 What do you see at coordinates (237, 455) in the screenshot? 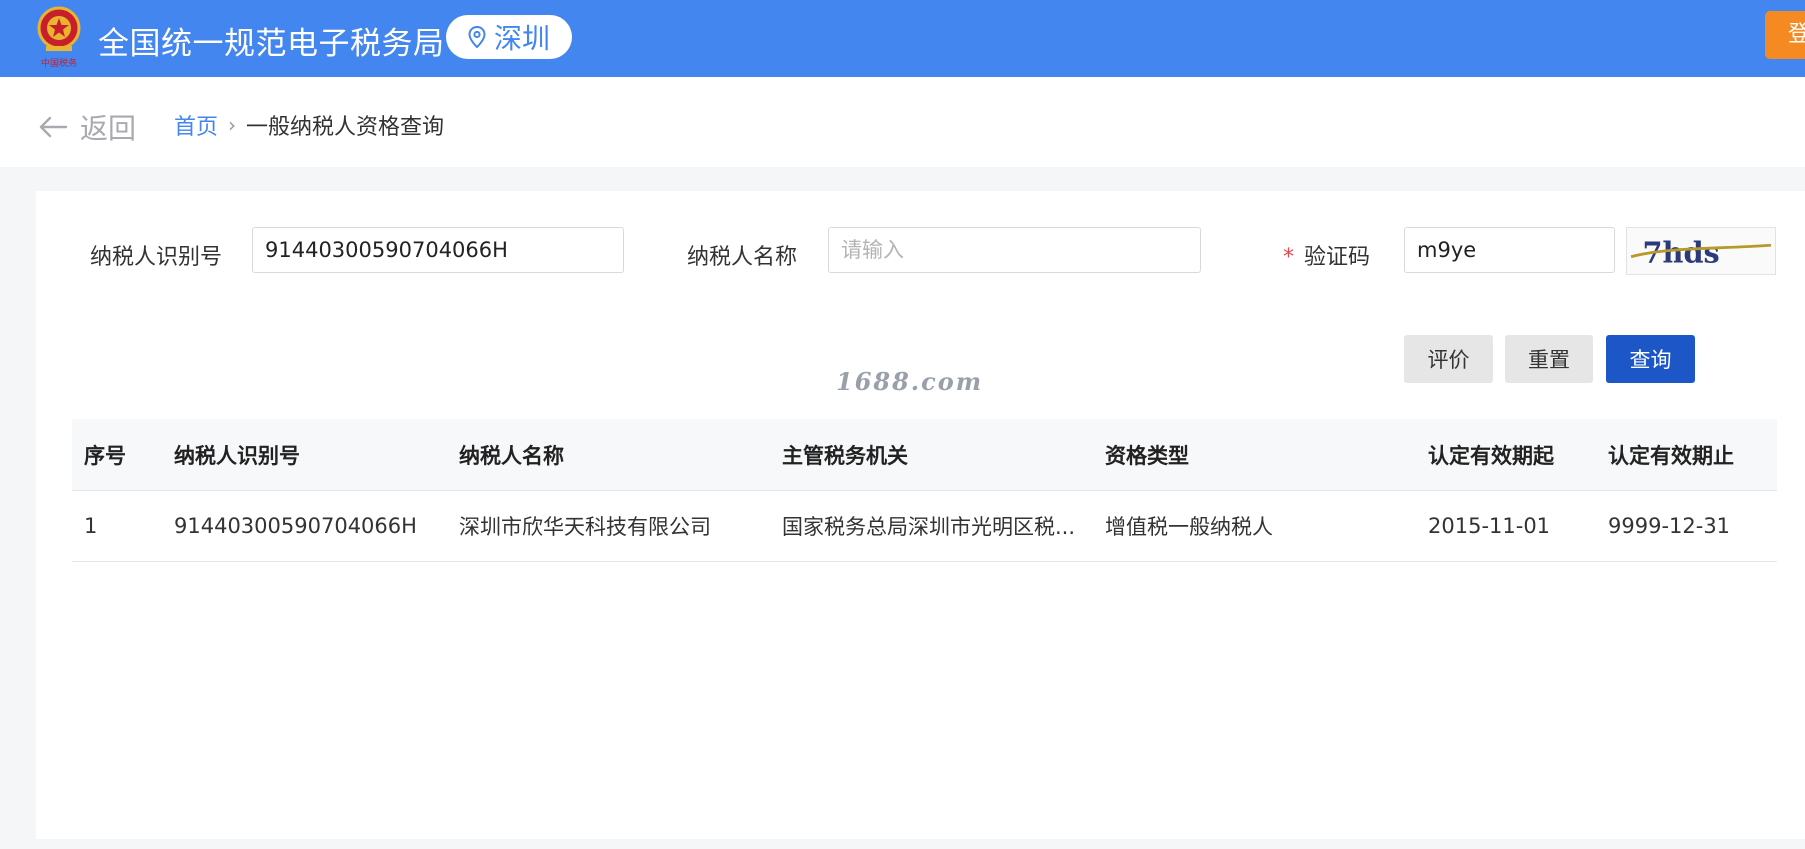
I see `header-taxpayer-id: 纳税人识别号` at bounding box center [237, 455].